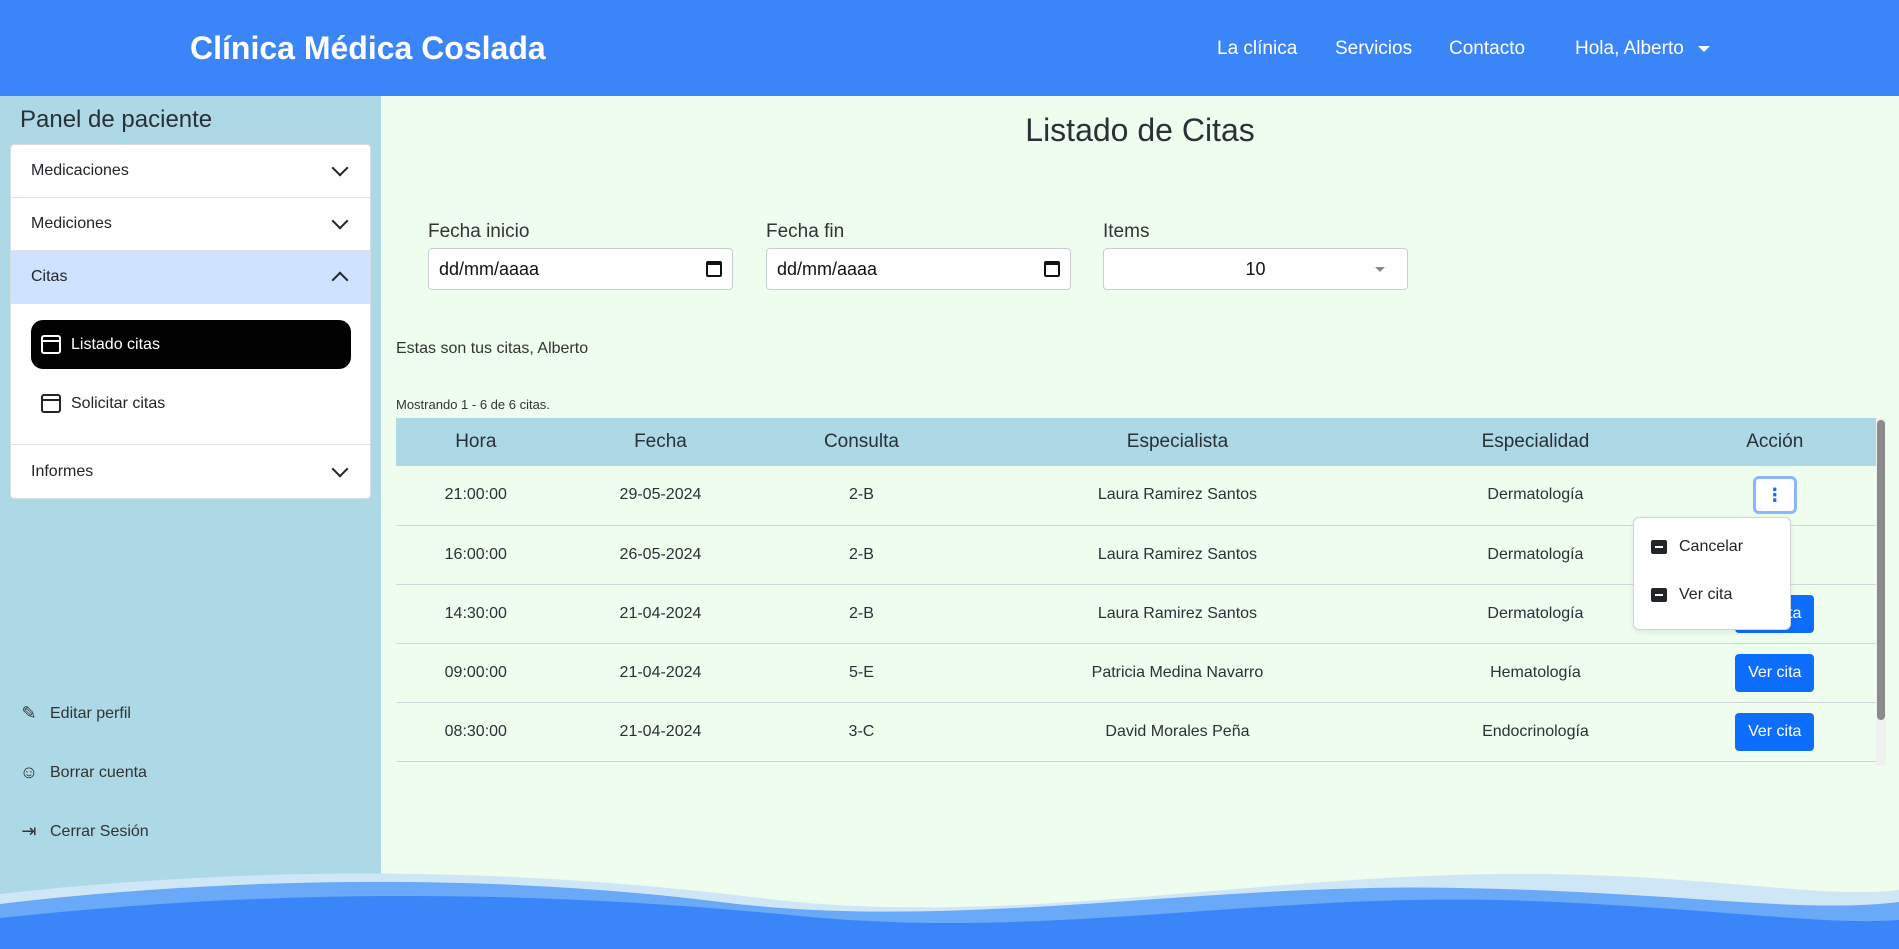  I want to click on column-header: Consulta, so click(861, 442).